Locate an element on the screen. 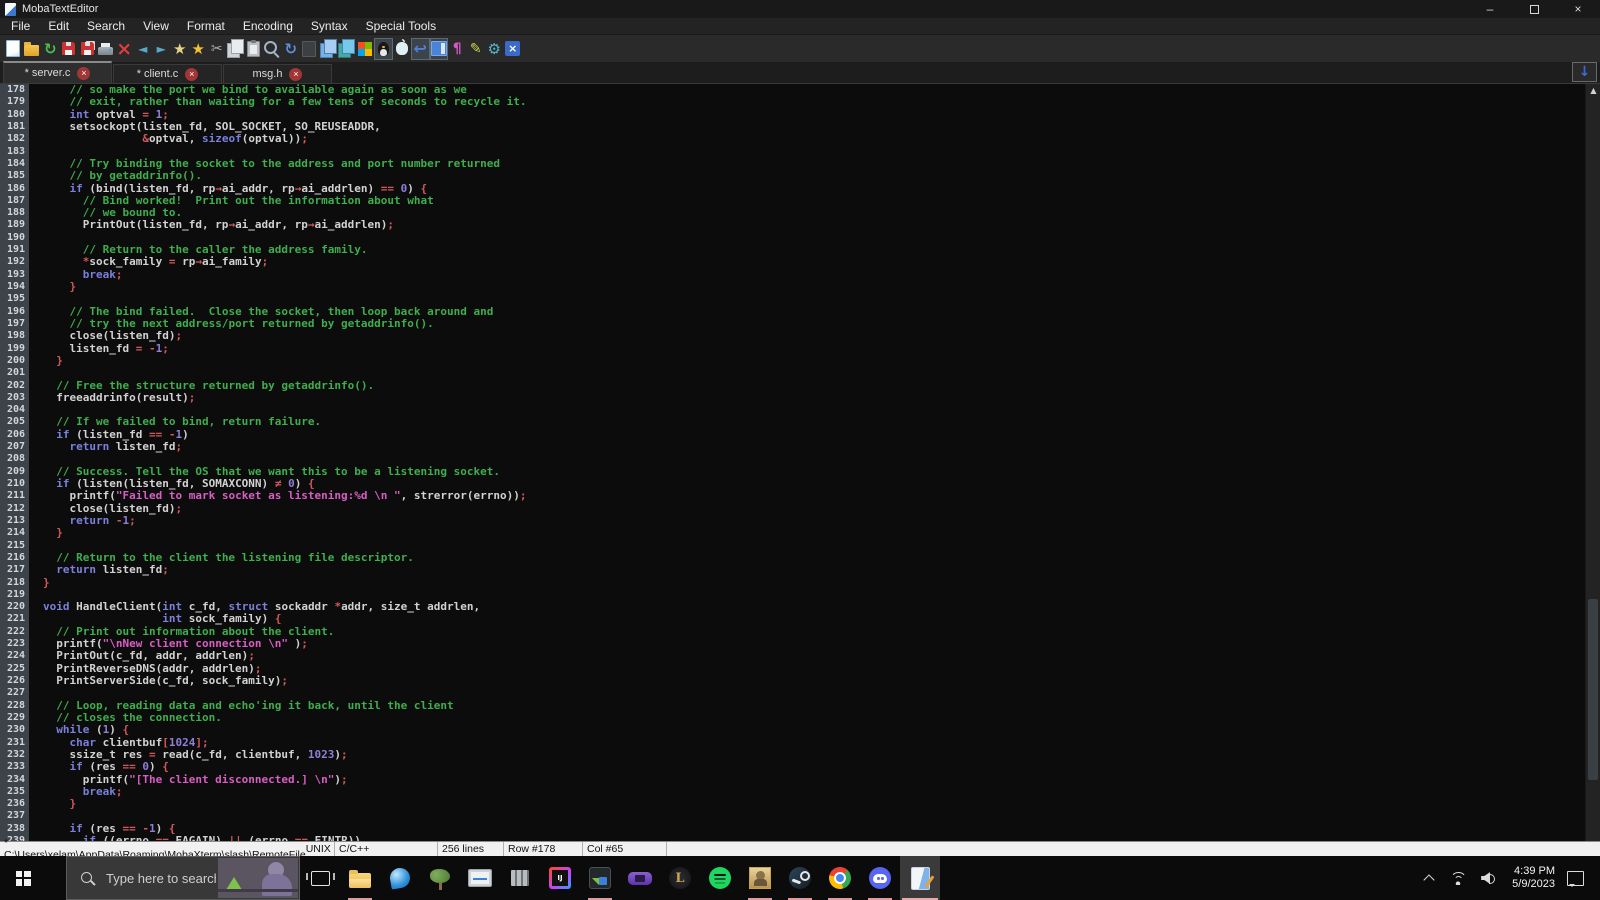 This screenshot has width=1600, height=900. save-shape is located at coordinates (69, 48).